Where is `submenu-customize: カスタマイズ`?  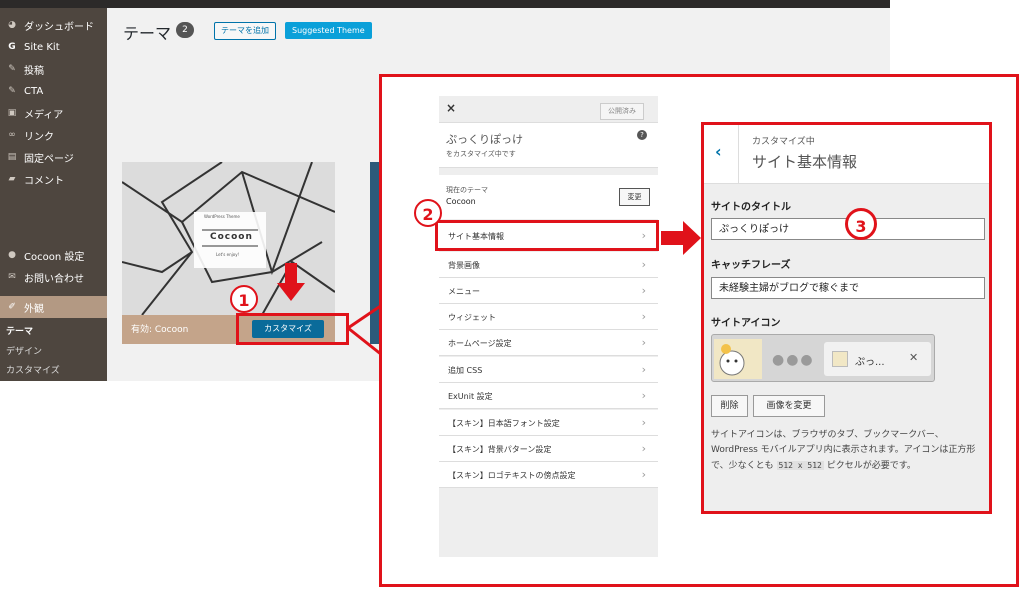 submenu-customize: カスタマイズ is located at coordinates (33, 369).